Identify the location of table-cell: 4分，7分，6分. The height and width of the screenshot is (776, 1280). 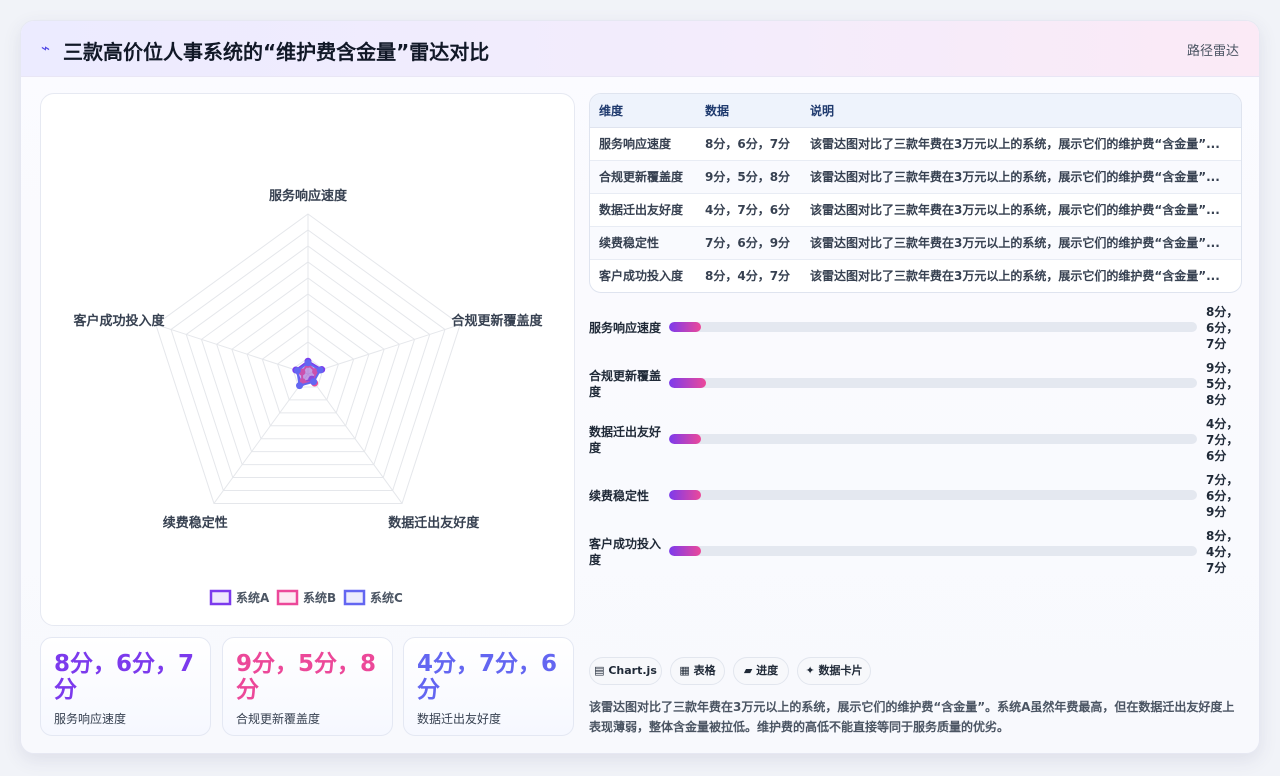
(748, 210).